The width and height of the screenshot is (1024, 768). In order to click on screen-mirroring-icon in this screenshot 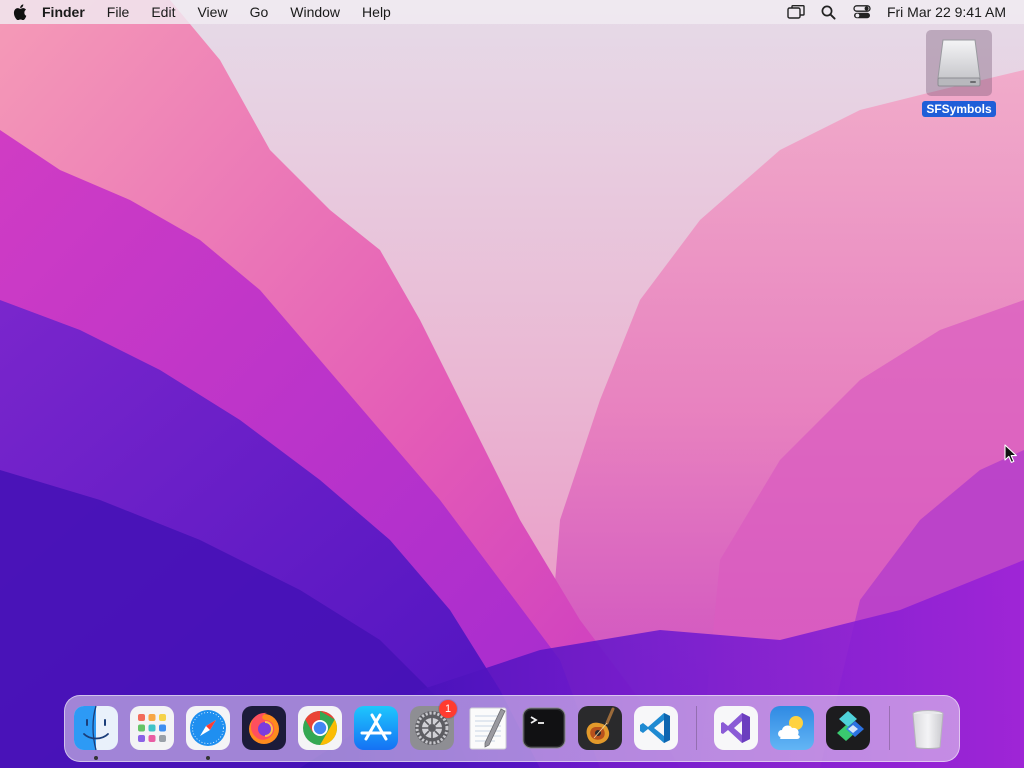, I will do `click(796, 12)`.